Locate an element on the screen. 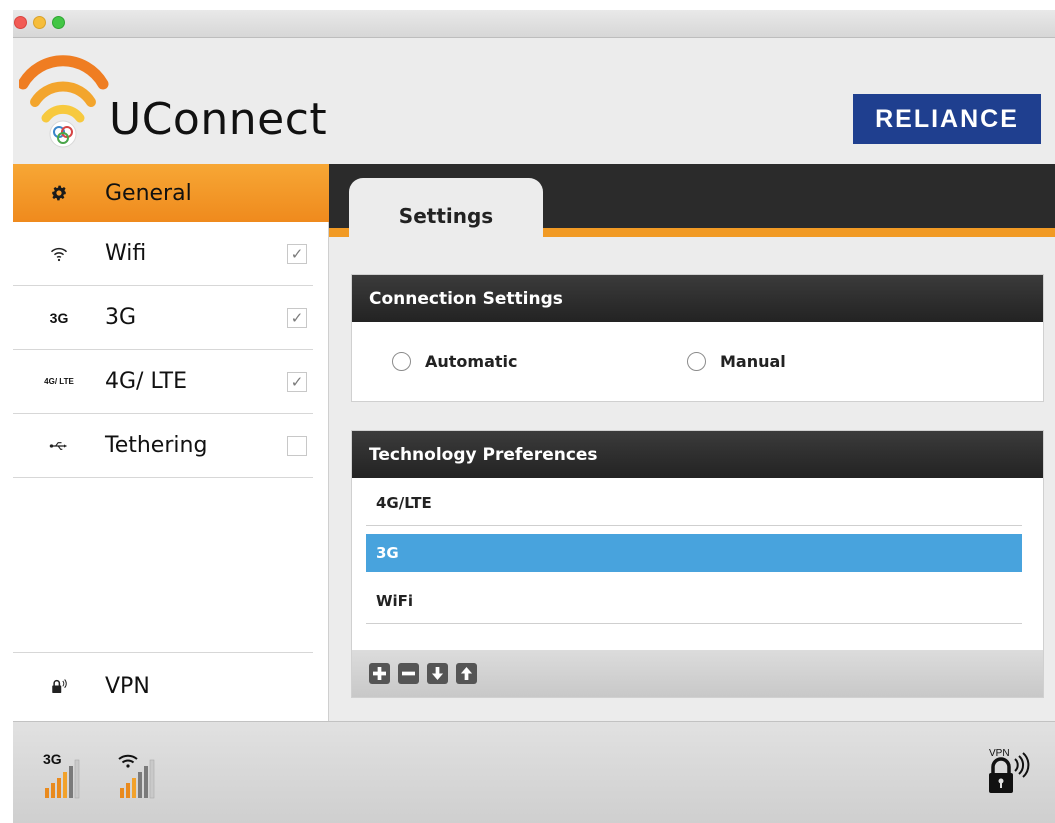 The width and height of the screenshot is (1055, 823). network-type-label: 3G is located at coordinates (52, 759).